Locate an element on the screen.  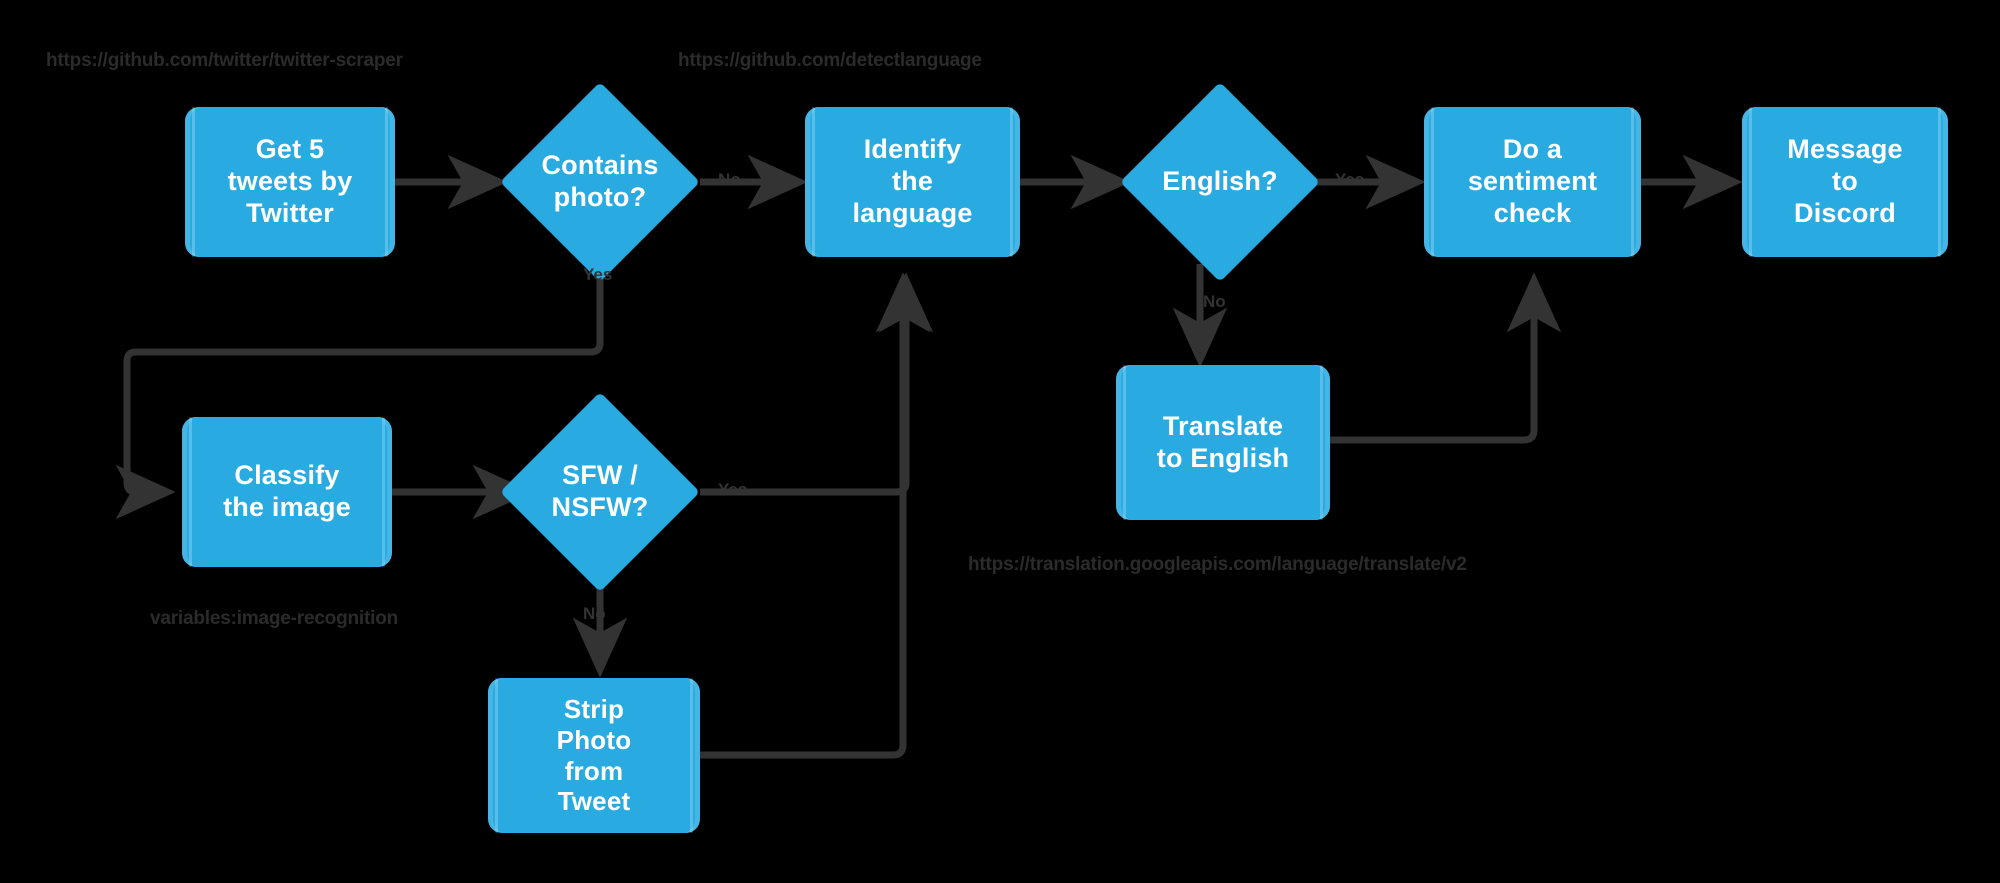
node-classify-image: Classify the image is located at coordinates (287, 492).